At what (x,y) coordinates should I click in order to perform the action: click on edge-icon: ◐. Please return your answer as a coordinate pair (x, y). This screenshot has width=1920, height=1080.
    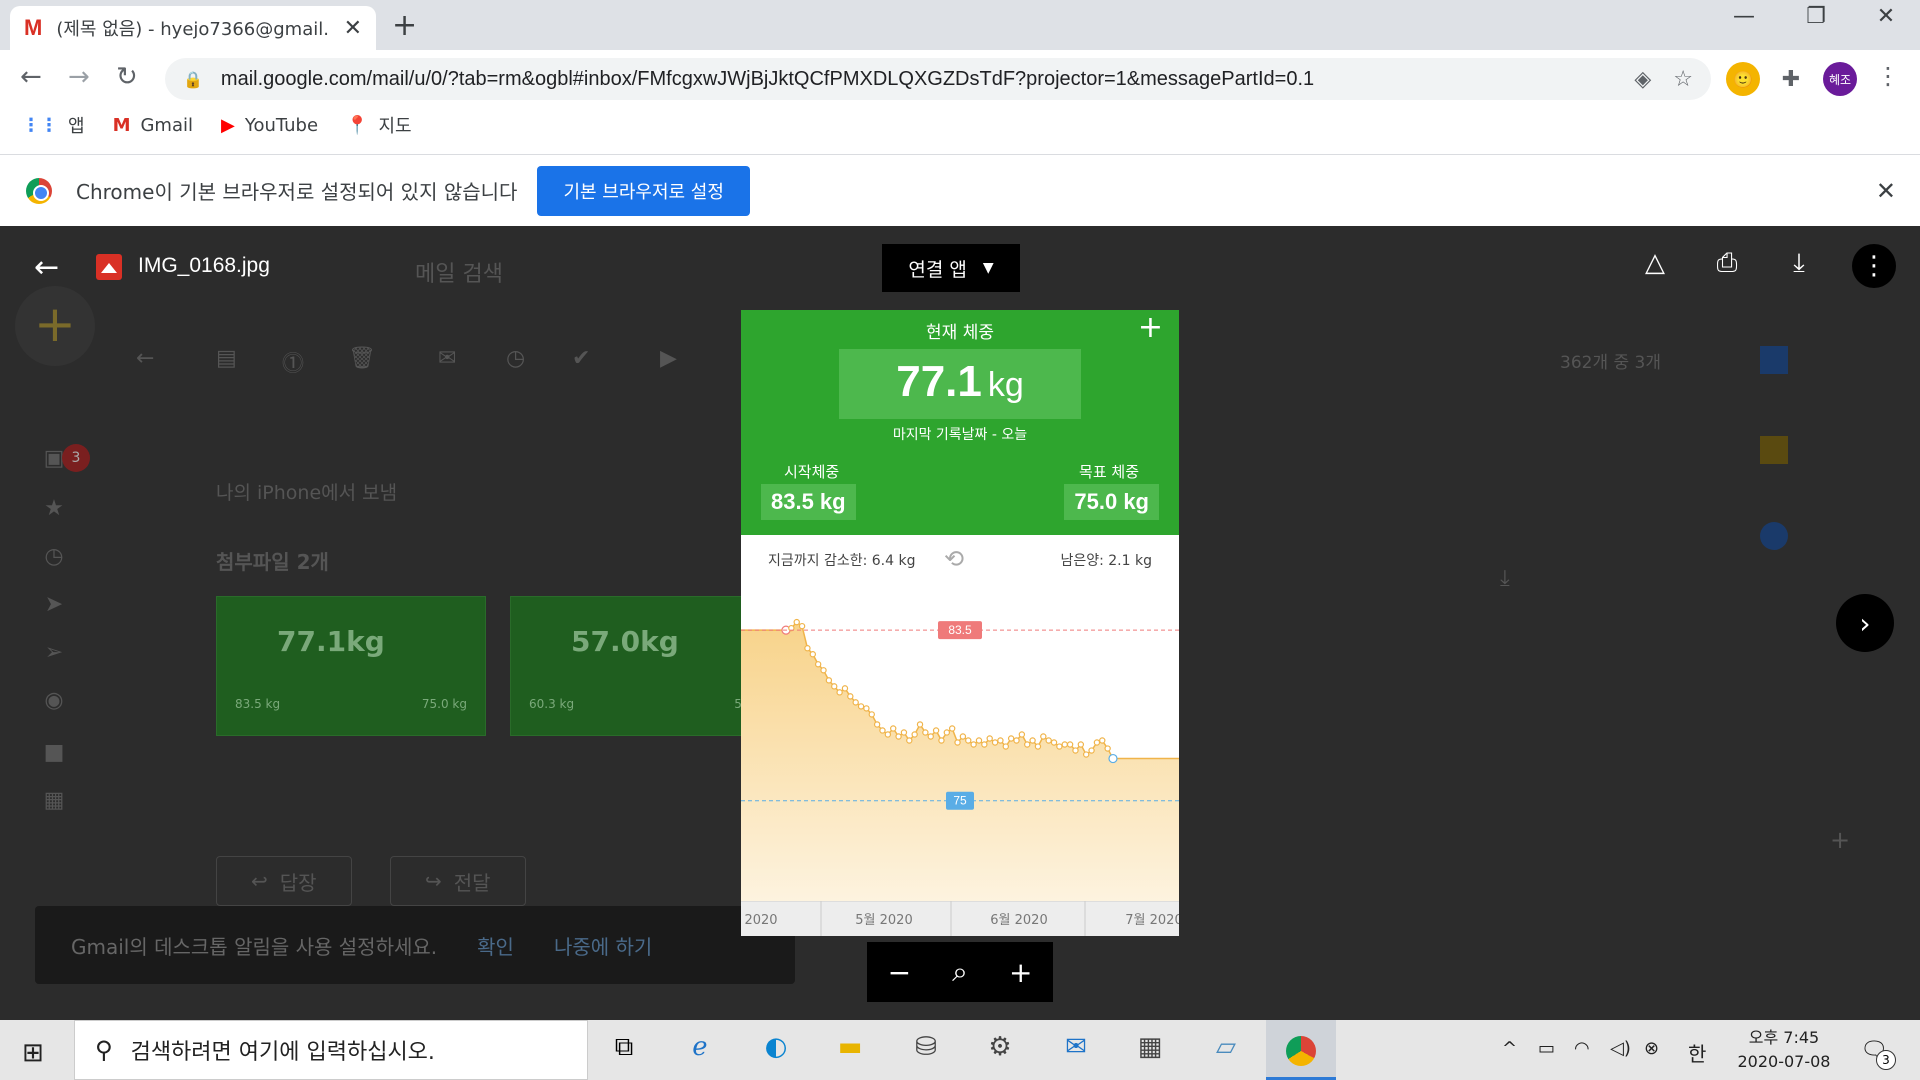
    Looking at the image, I should click on (776, 1050).